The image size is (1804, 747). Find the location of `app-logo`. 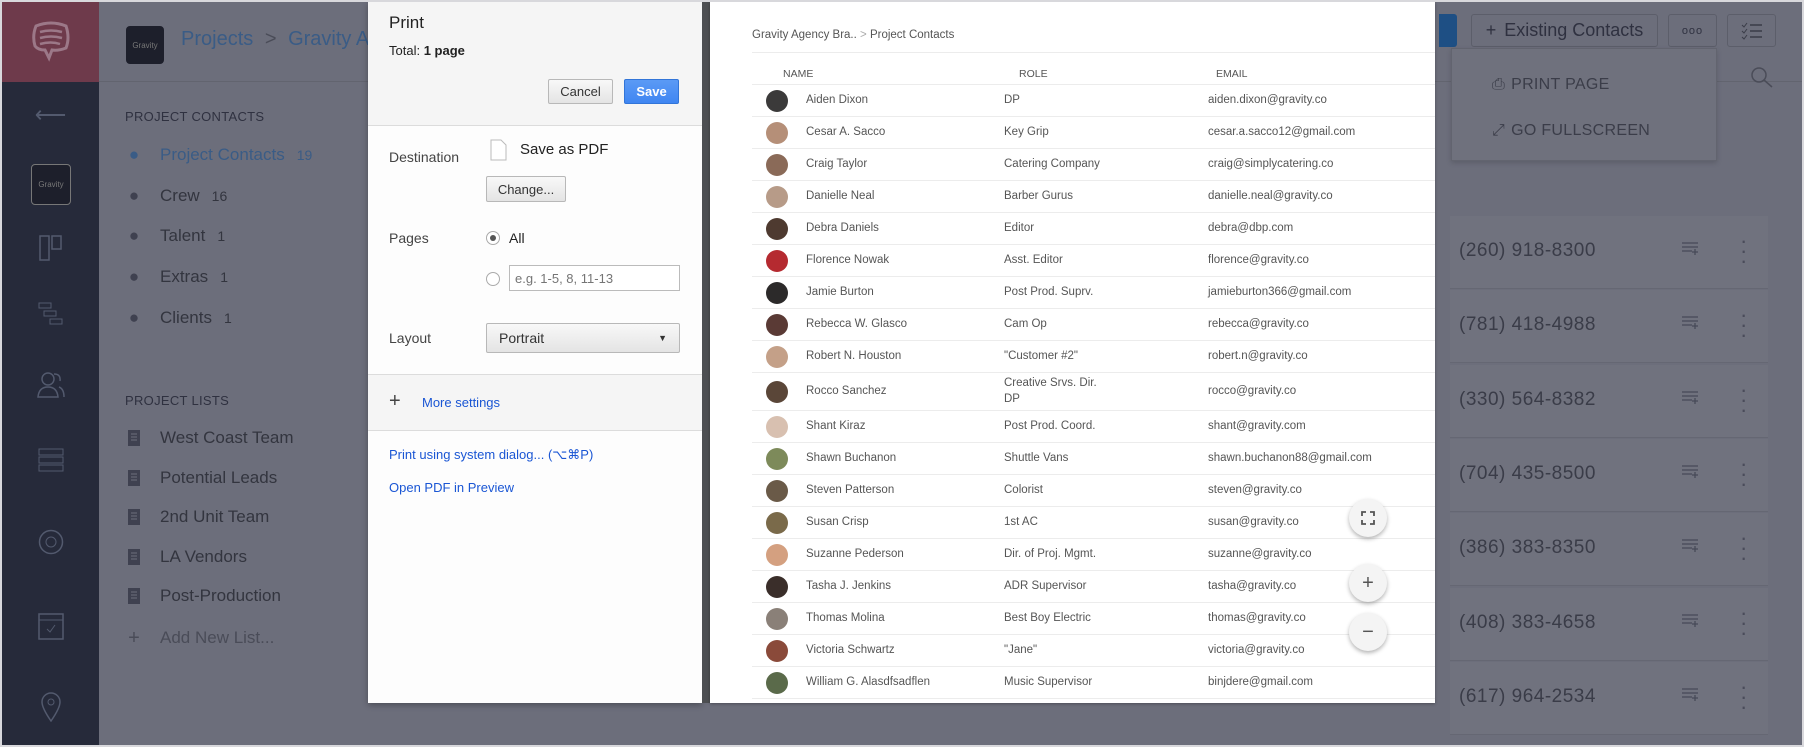

app-logo is located at coordinates (50, 42).